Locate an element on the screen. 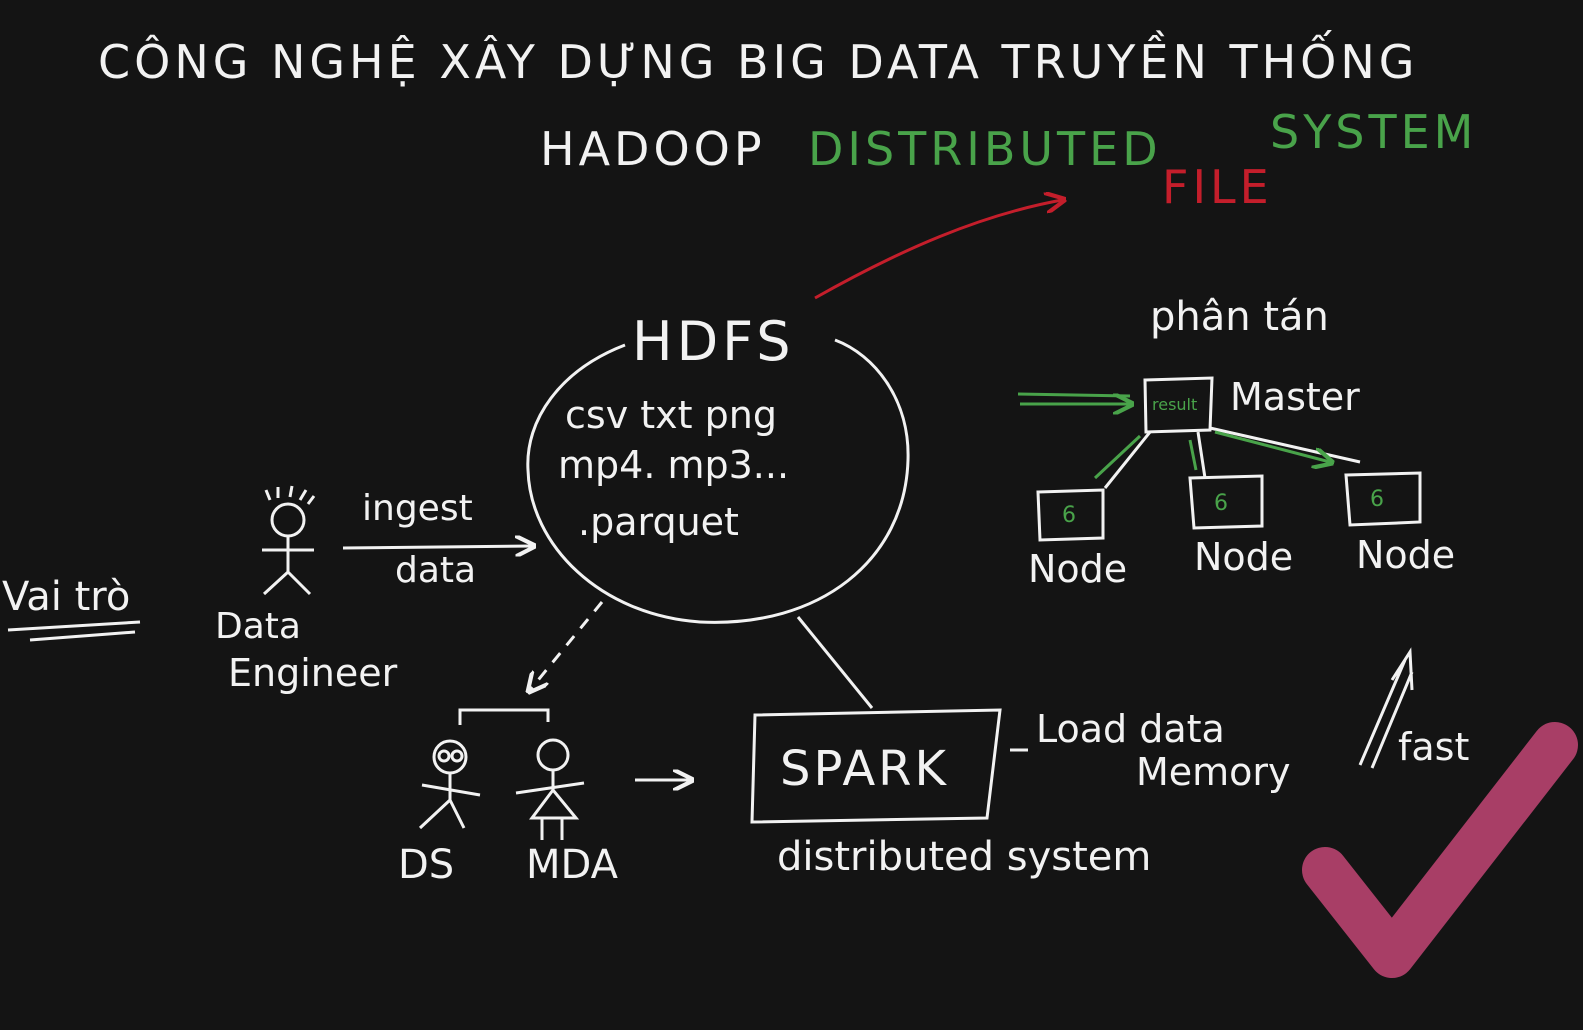 The width and height of the screenshot is (1583, 1030). distributed-label: DISTRIBUTED is located at coordinates (985, 149).